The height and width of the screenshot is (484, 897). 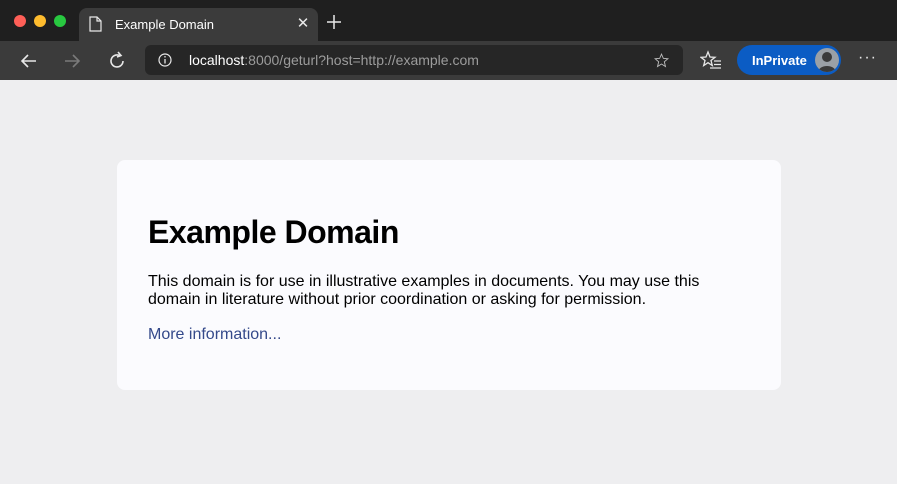 I want to click on close-icon: ✕, so click(x=303, y=24).